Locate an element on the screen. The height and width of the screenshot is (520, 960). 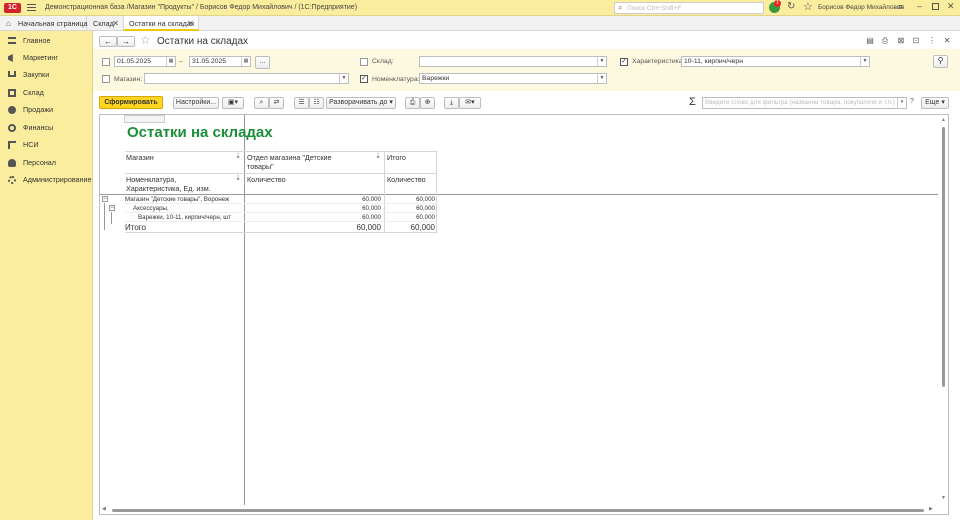
characteristic-field: 10-11, кирпич/черн ▼ is located at coordinates (775, 61).